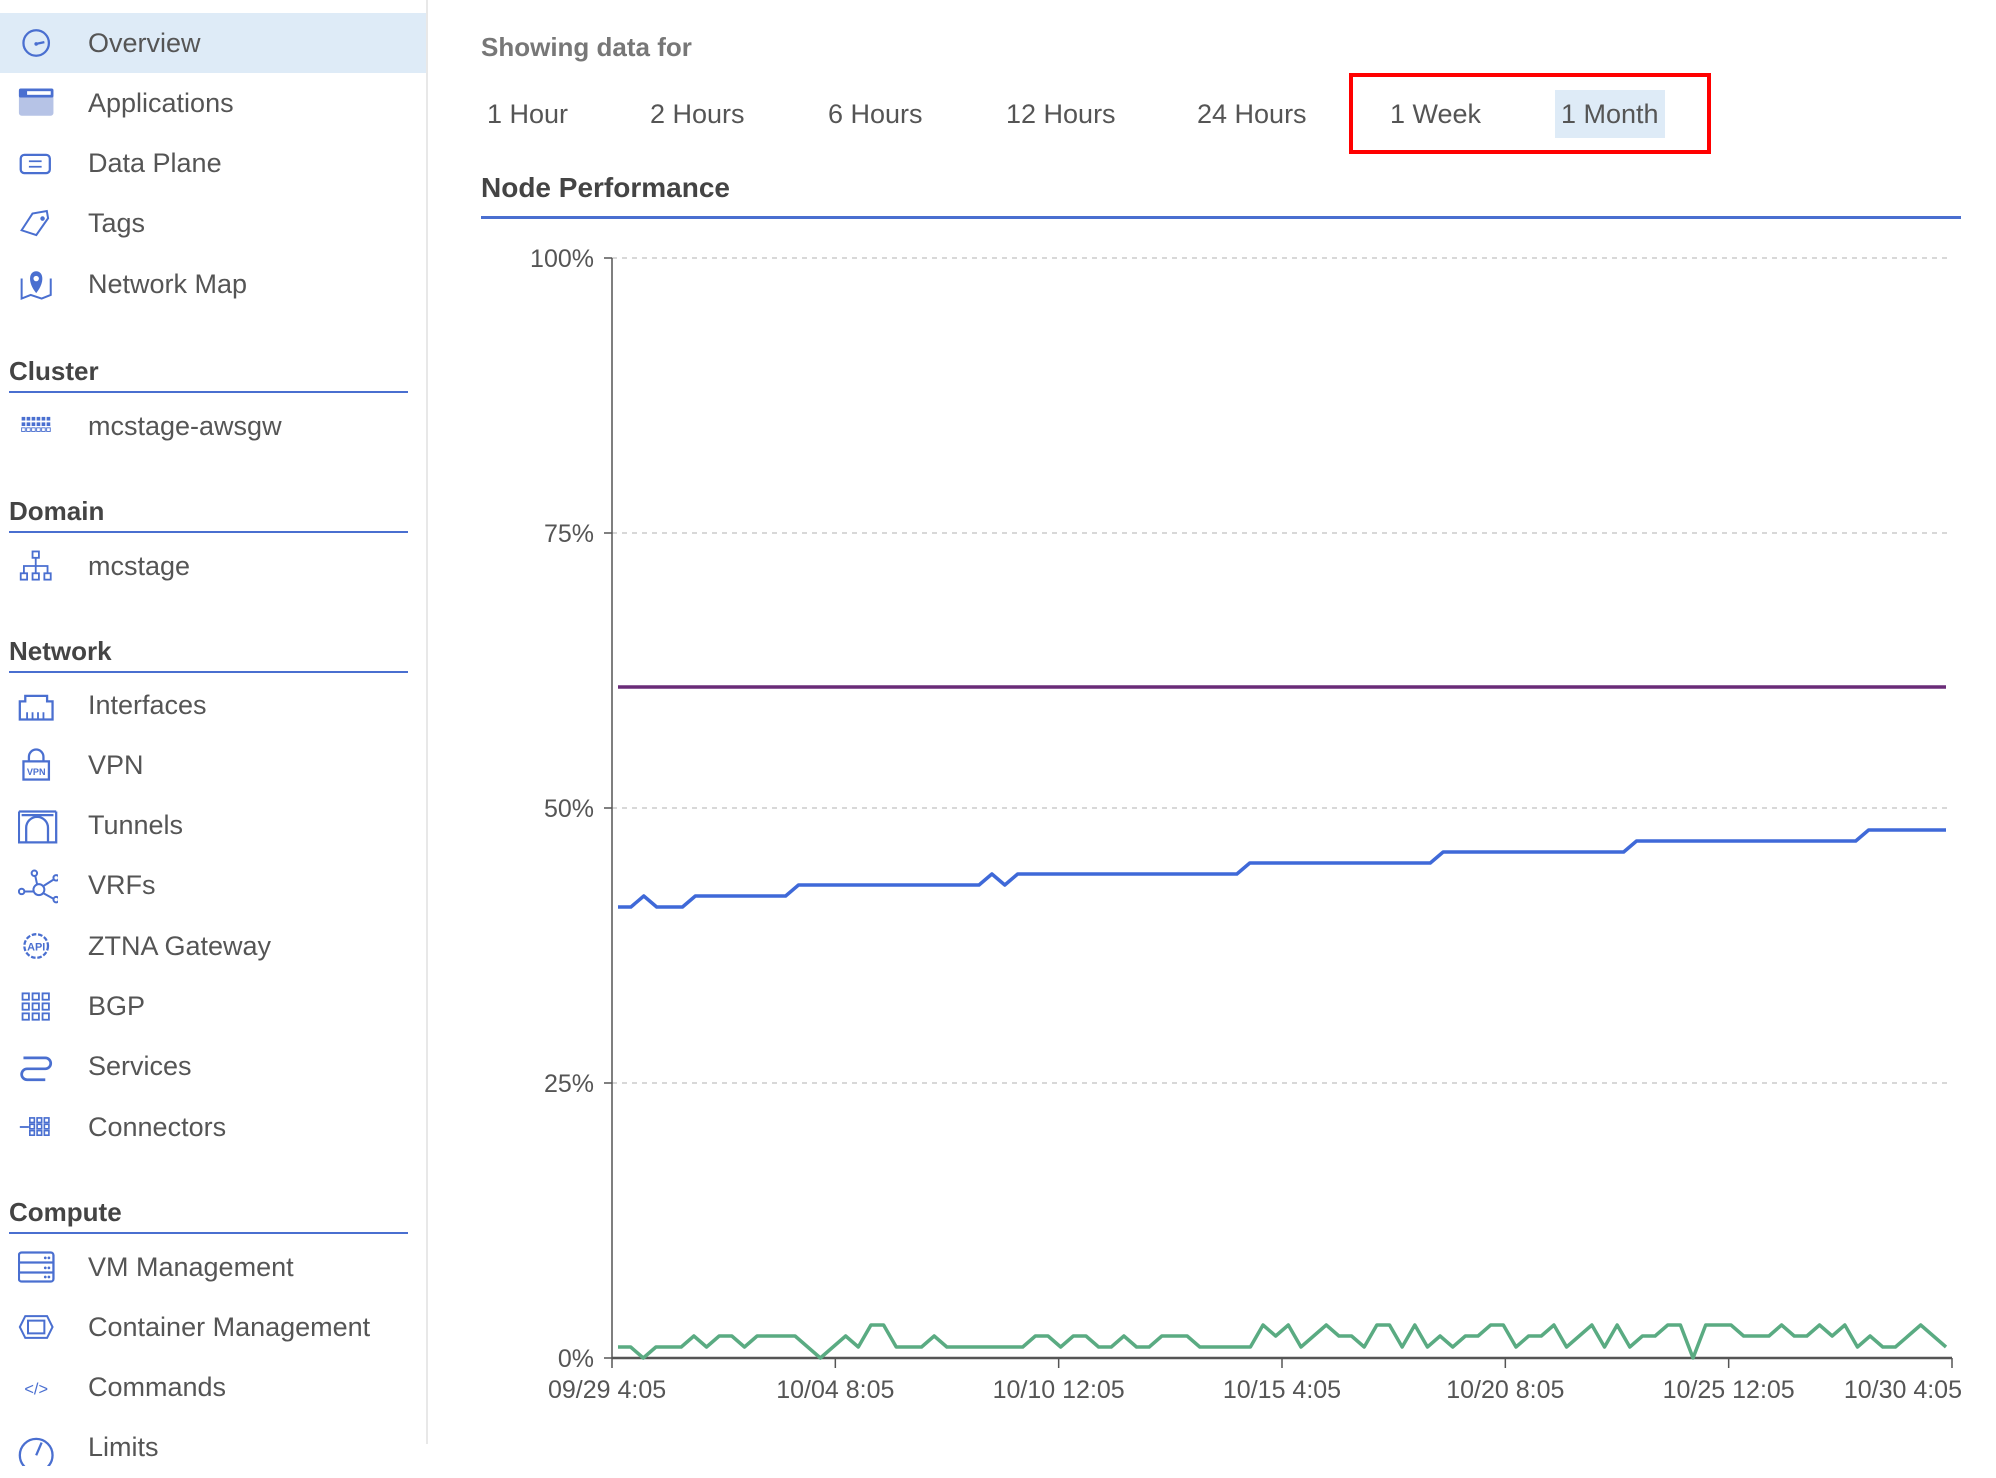 This screenshot has width=1996, height=1478. I want to click on y-tick-label: 25%, so click(569, 1084).